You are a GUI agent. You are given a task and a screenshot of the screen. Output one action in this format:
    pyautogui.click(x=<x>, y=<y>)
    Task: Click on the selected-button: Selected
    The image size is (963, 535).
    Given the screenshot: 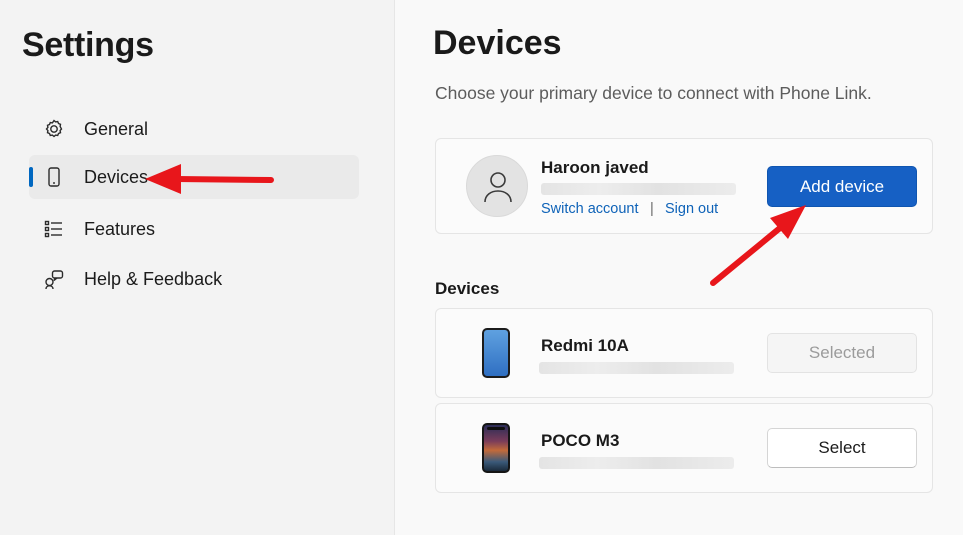 What is the action you would take?
    pyautogui.click(x=842, y=353)
    